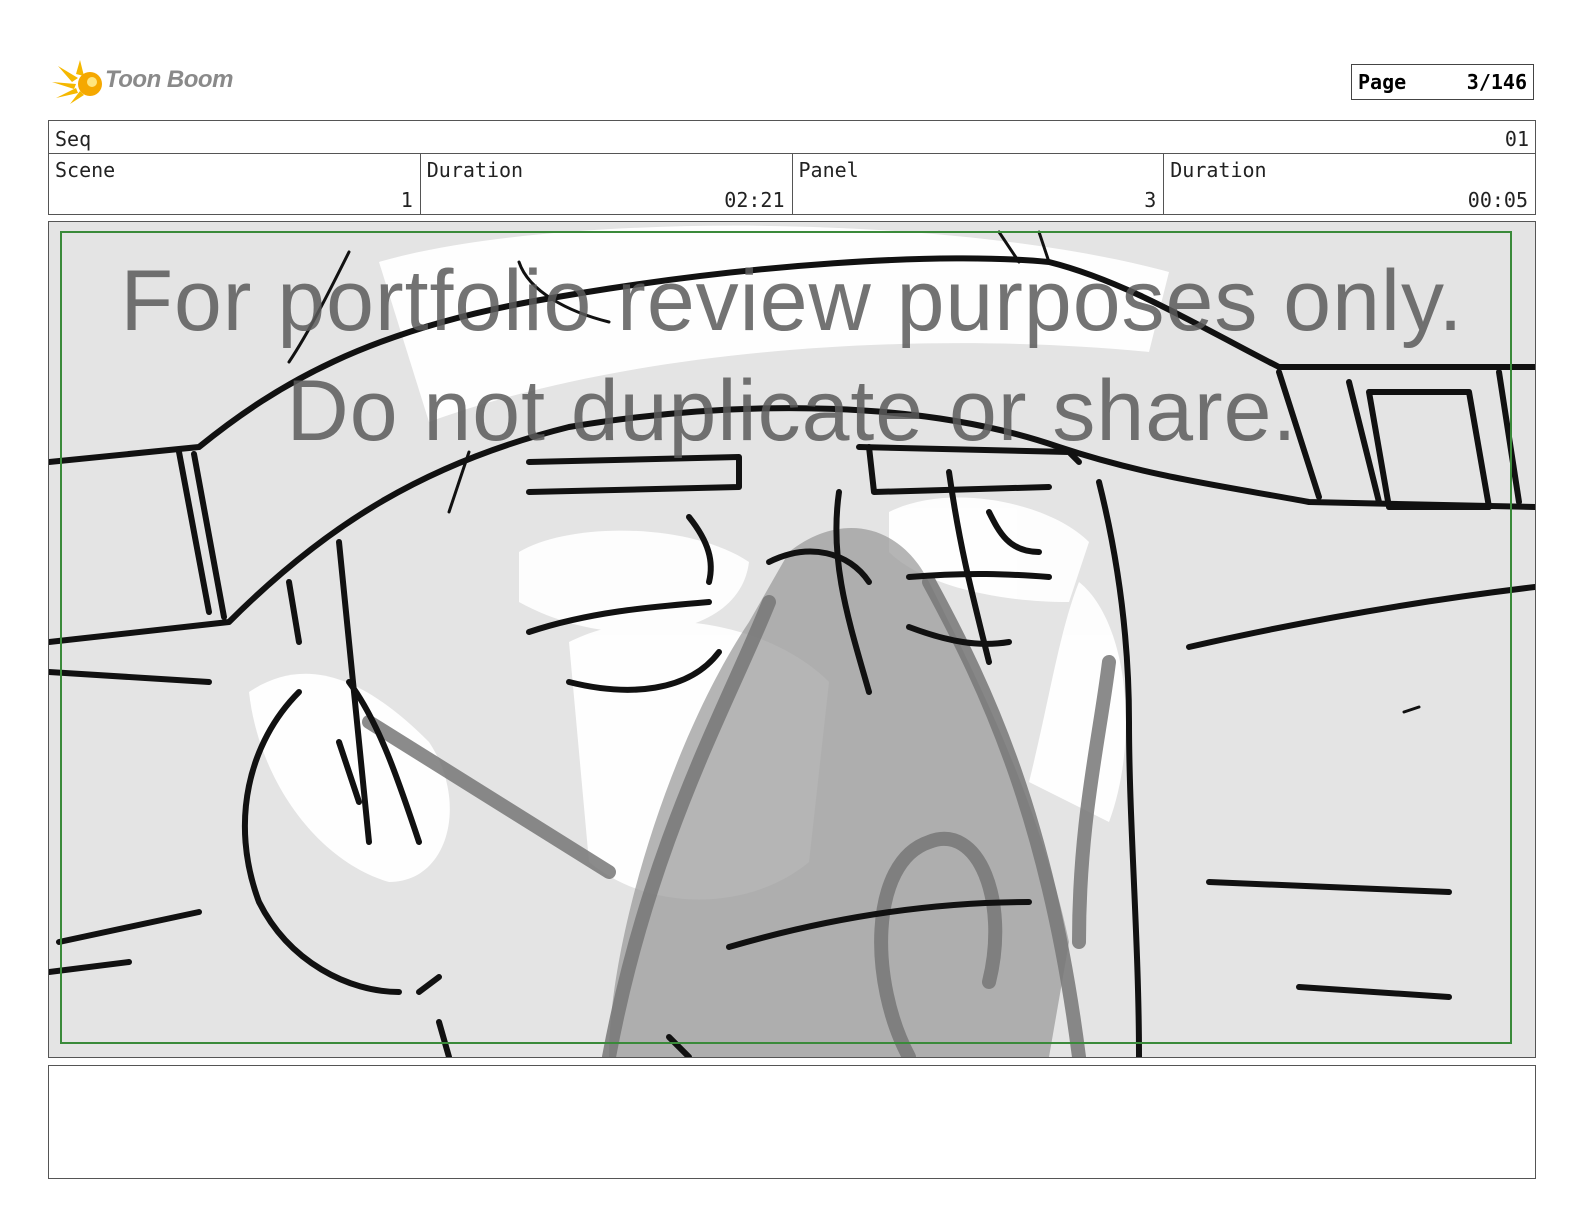 This screenshot has height=1225, width=1582. I want to click on page-number: 3/146, so click(1496, 82).